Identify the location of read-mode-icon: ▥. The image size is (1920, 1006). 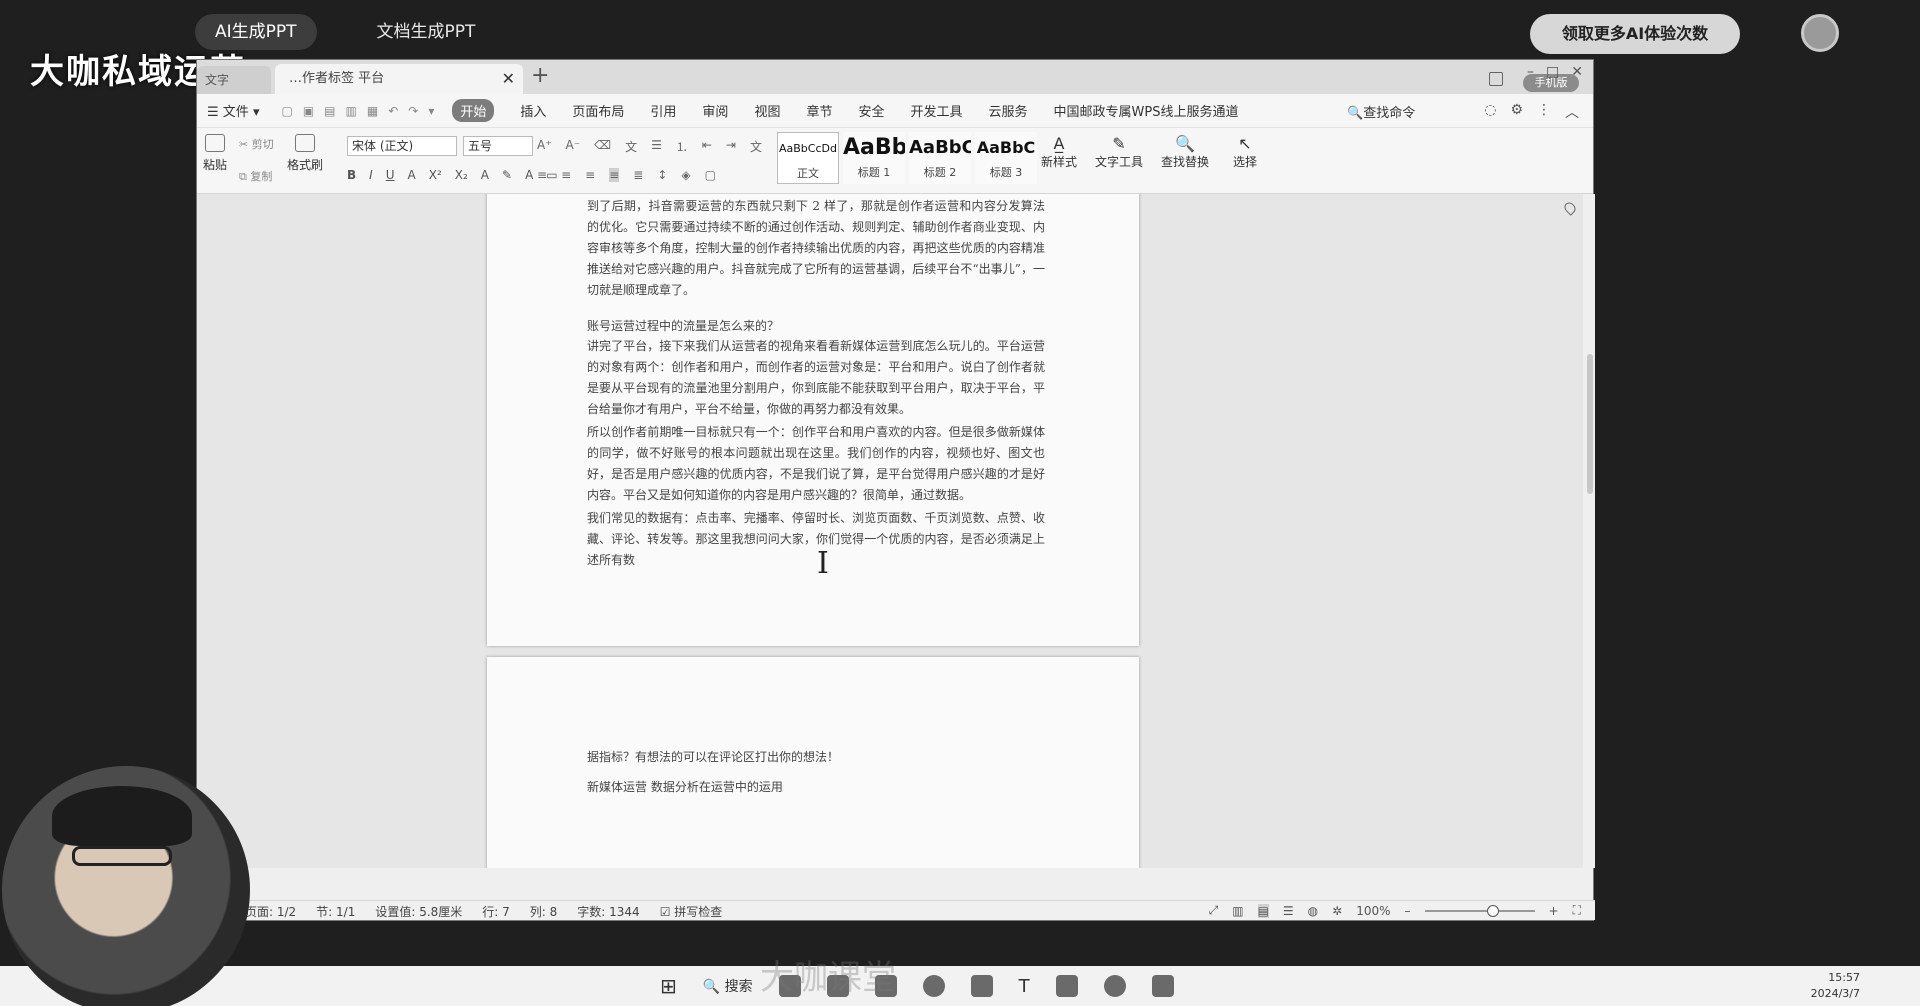
(1237, 911).